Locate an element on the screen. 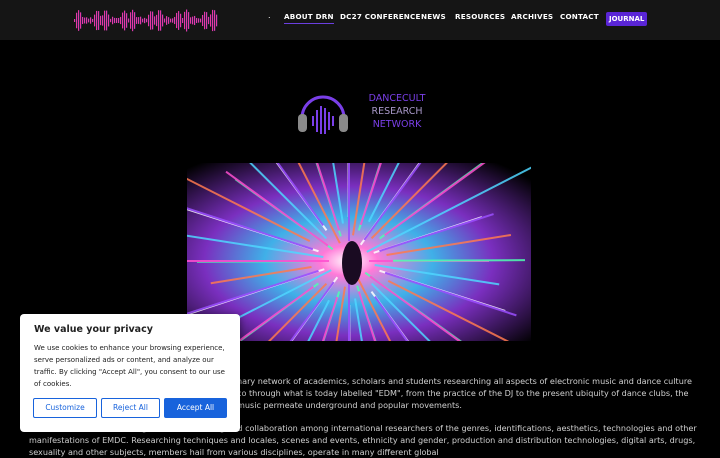 The height and width of the screenshot is (458, 720). reject-all-button: Reject All is located at coordinates (130, 408).